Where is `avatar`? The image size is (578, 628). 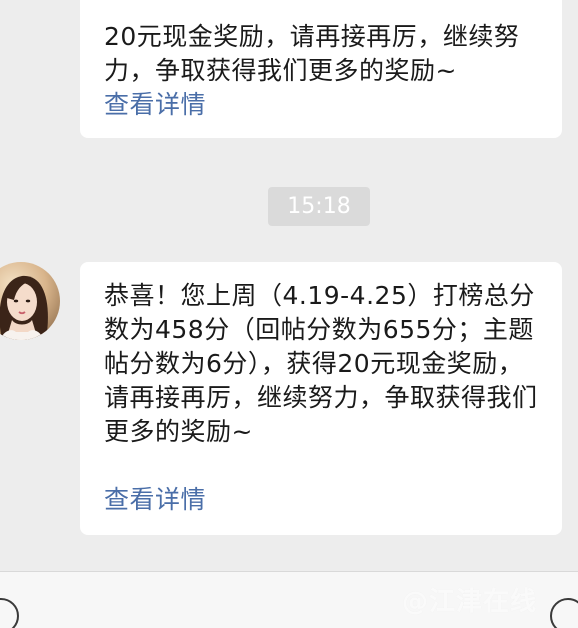
avatar is located at coordinates (30, 301).